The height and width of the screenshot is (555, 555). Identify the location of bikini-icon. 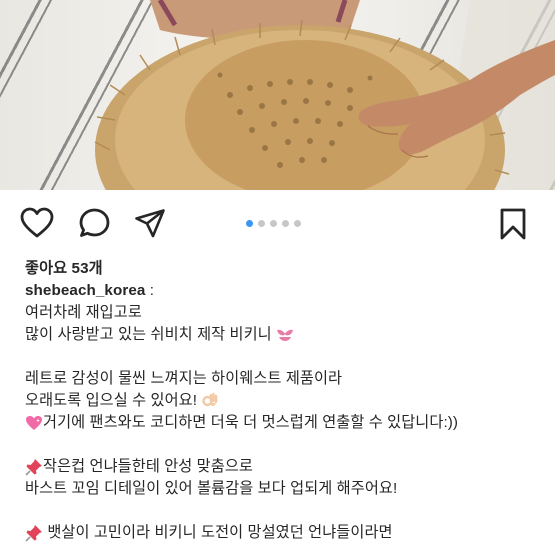
(285, 335).